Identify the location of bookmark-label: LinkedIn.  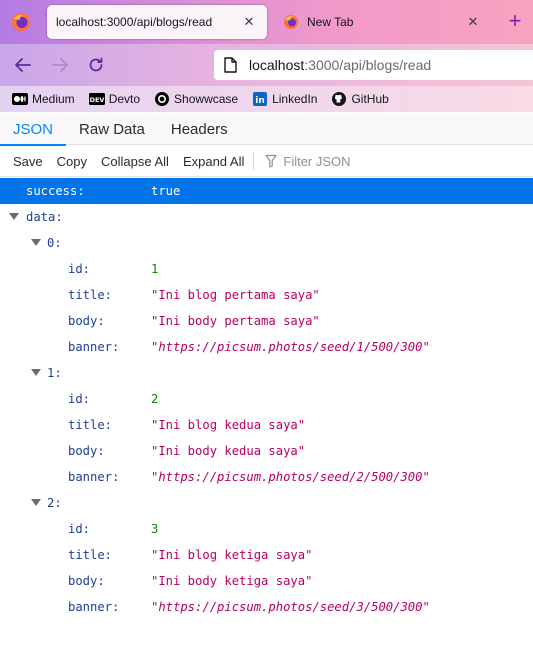
(295, 99).